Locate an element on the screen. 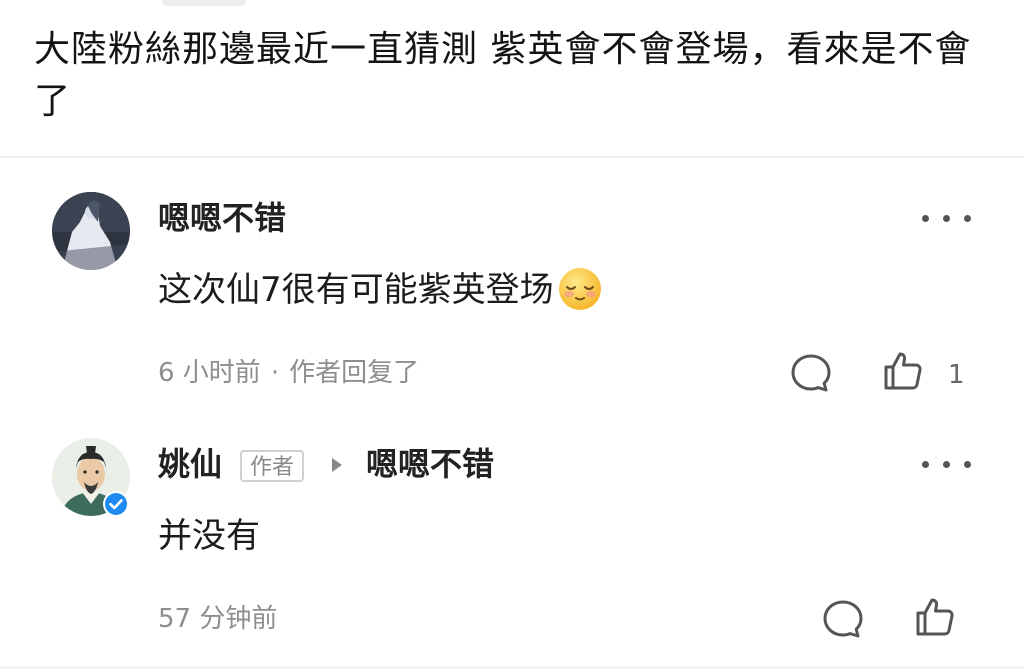 The height and width of the screenshot is (669, 1024). user-avatar is located at coordinates (91, 231).